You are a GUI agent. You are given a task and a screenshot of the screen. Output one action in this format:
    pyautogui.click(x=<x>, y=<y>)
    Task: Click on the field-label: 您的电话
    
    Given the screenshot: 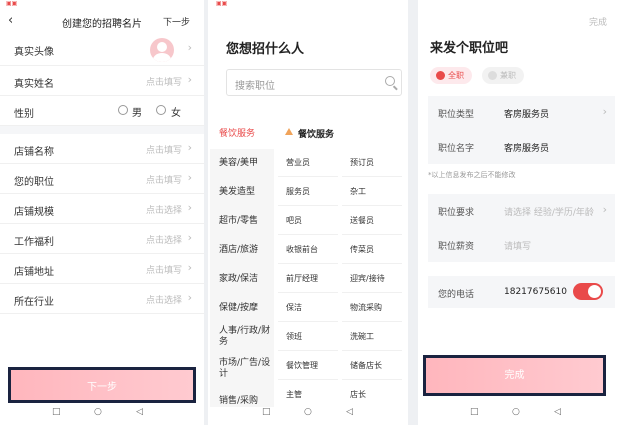 What is the action you would take?
    pyautogui.click(x=456, y=295)
    